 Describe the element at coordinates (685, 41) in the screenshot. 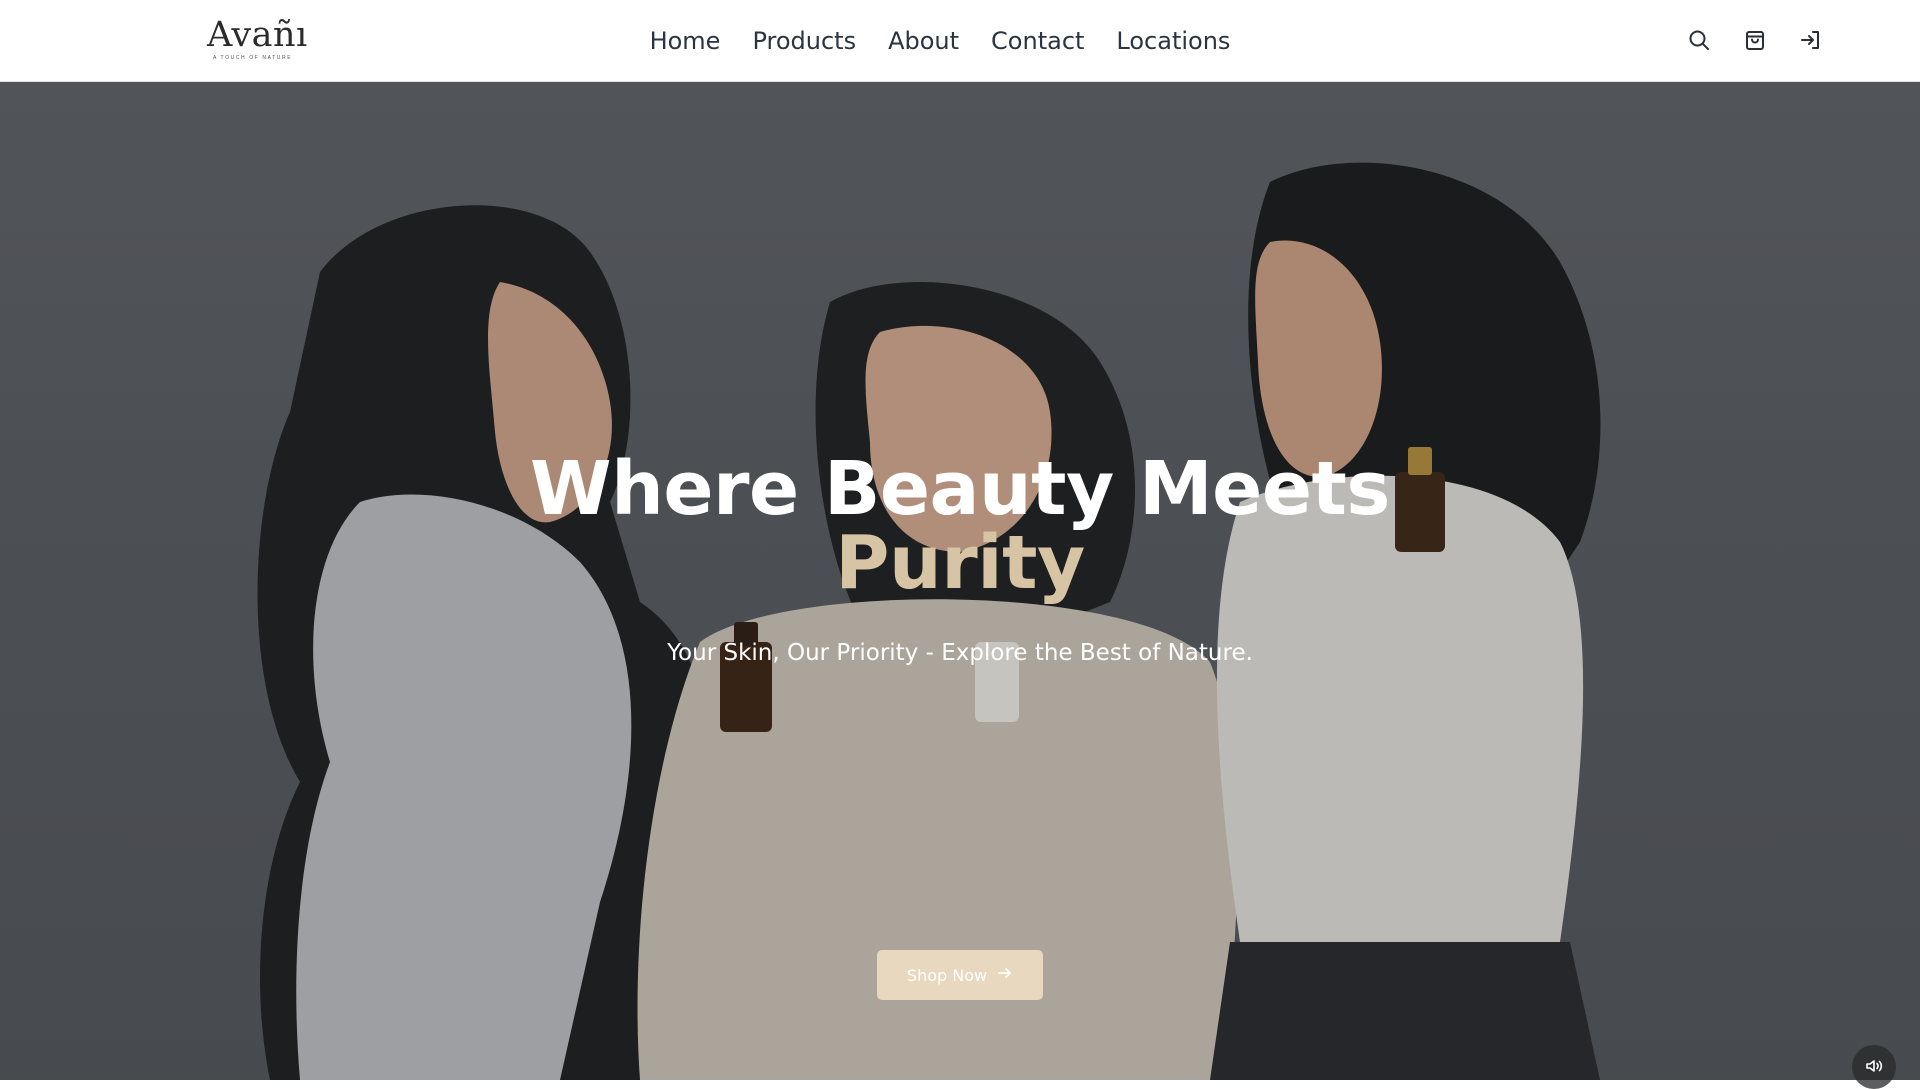

I see `nav-link-home: Home` at that location.